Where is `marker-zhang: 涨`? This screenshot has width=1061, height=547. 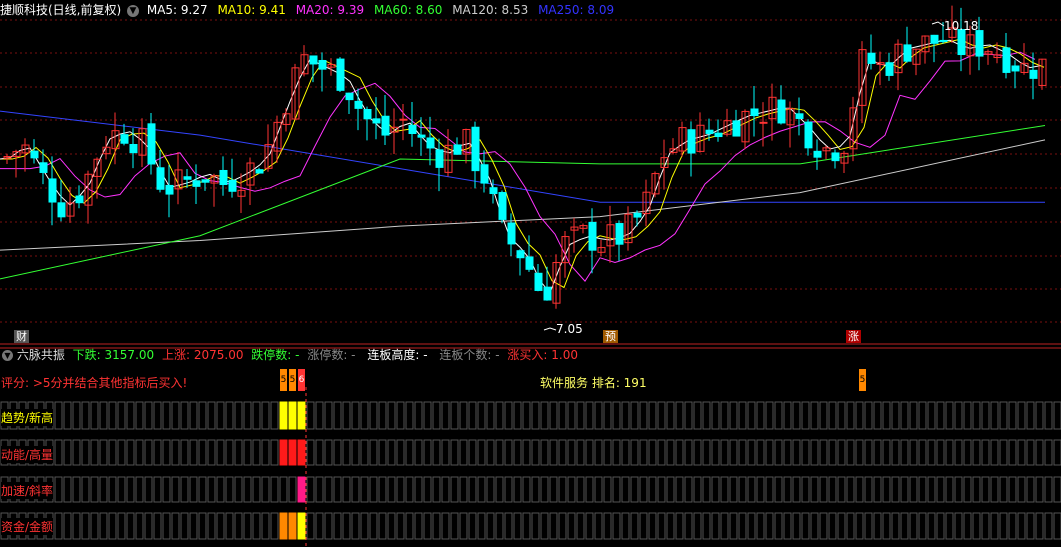
marker-zhang: 涨 is located at coordinates (853, 336).